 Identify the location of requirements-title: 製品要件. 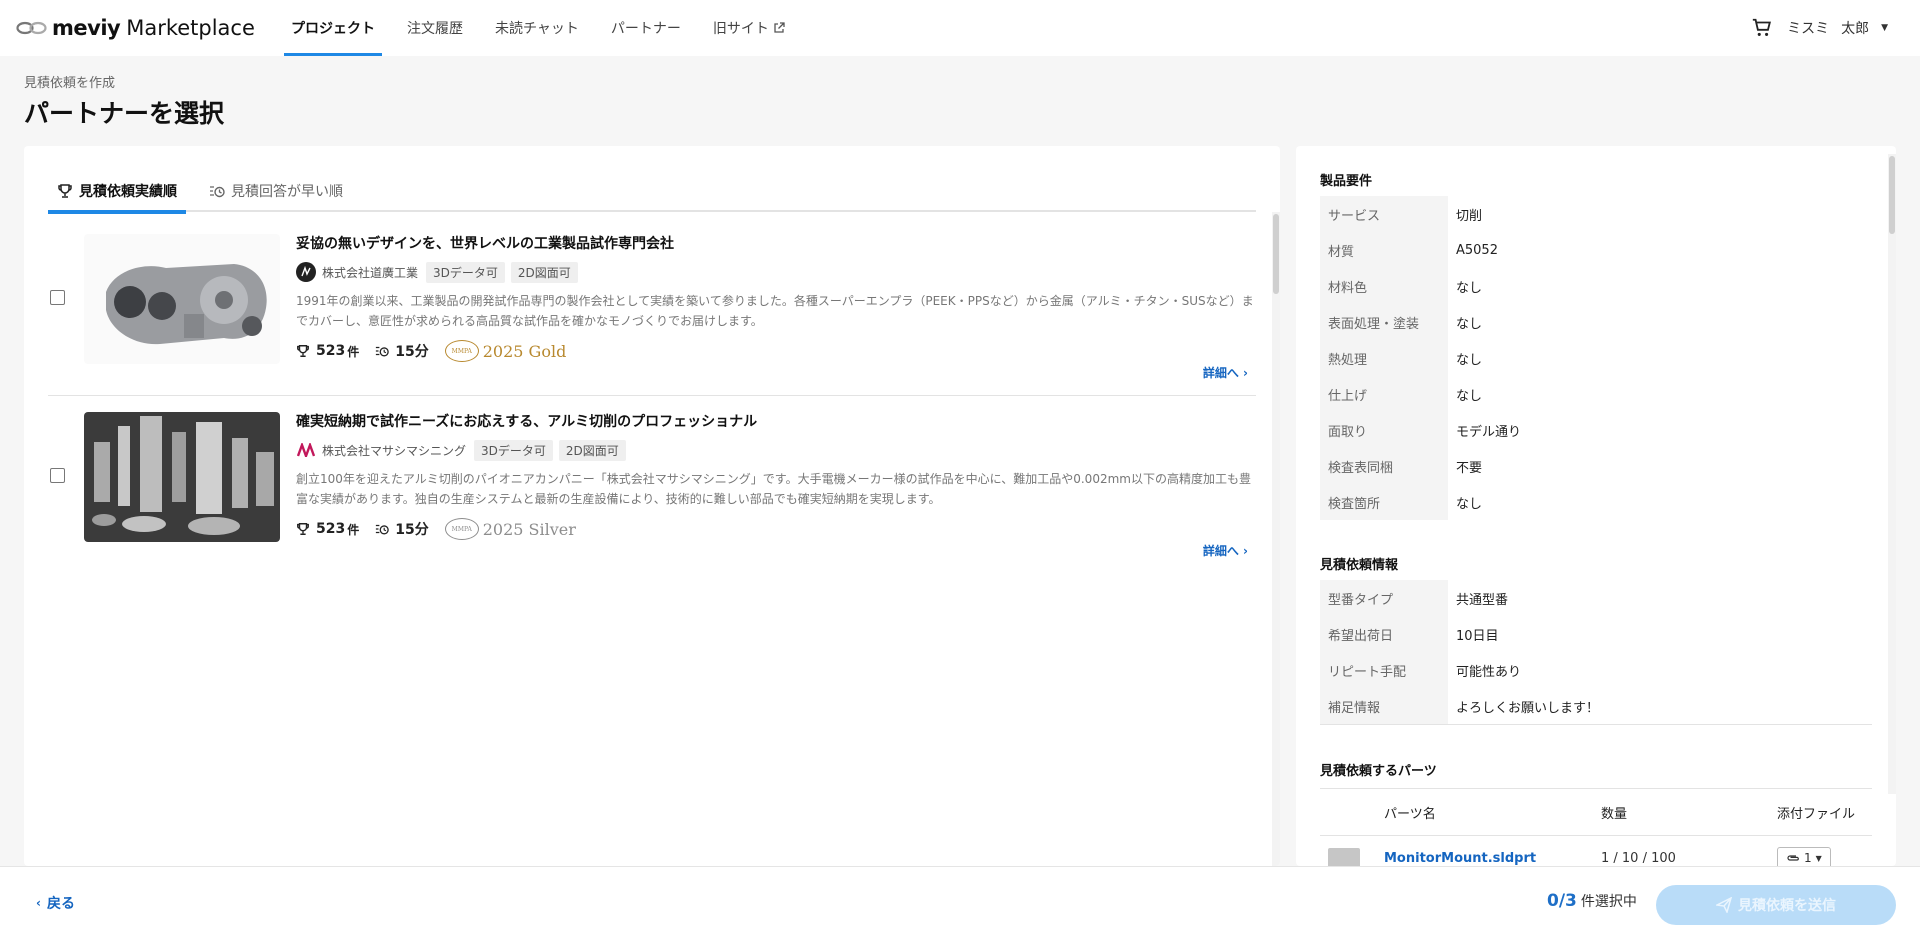
(1346, 181).